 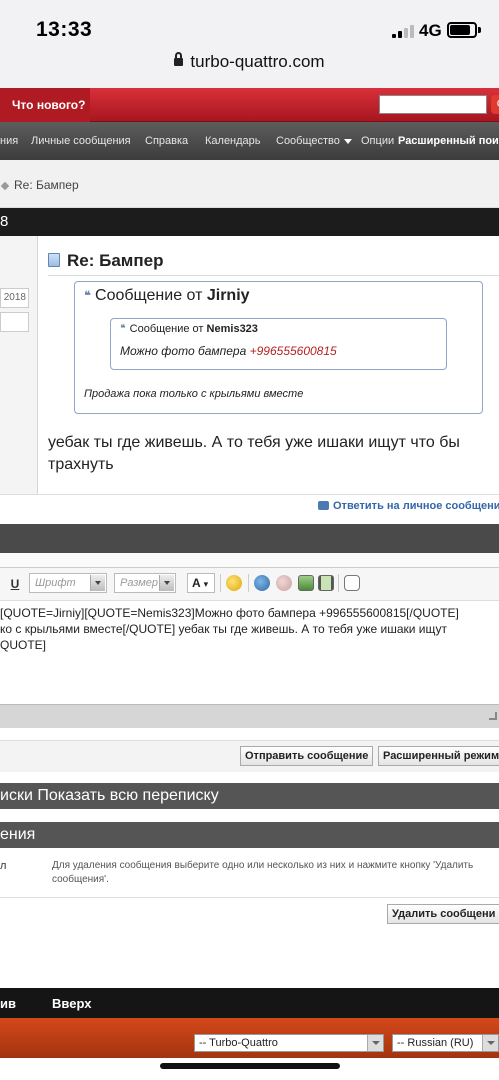 What do you see at coordinates (462, 30) in the screenshot?
I see `battery-icon` at bounding box center [462, 30].